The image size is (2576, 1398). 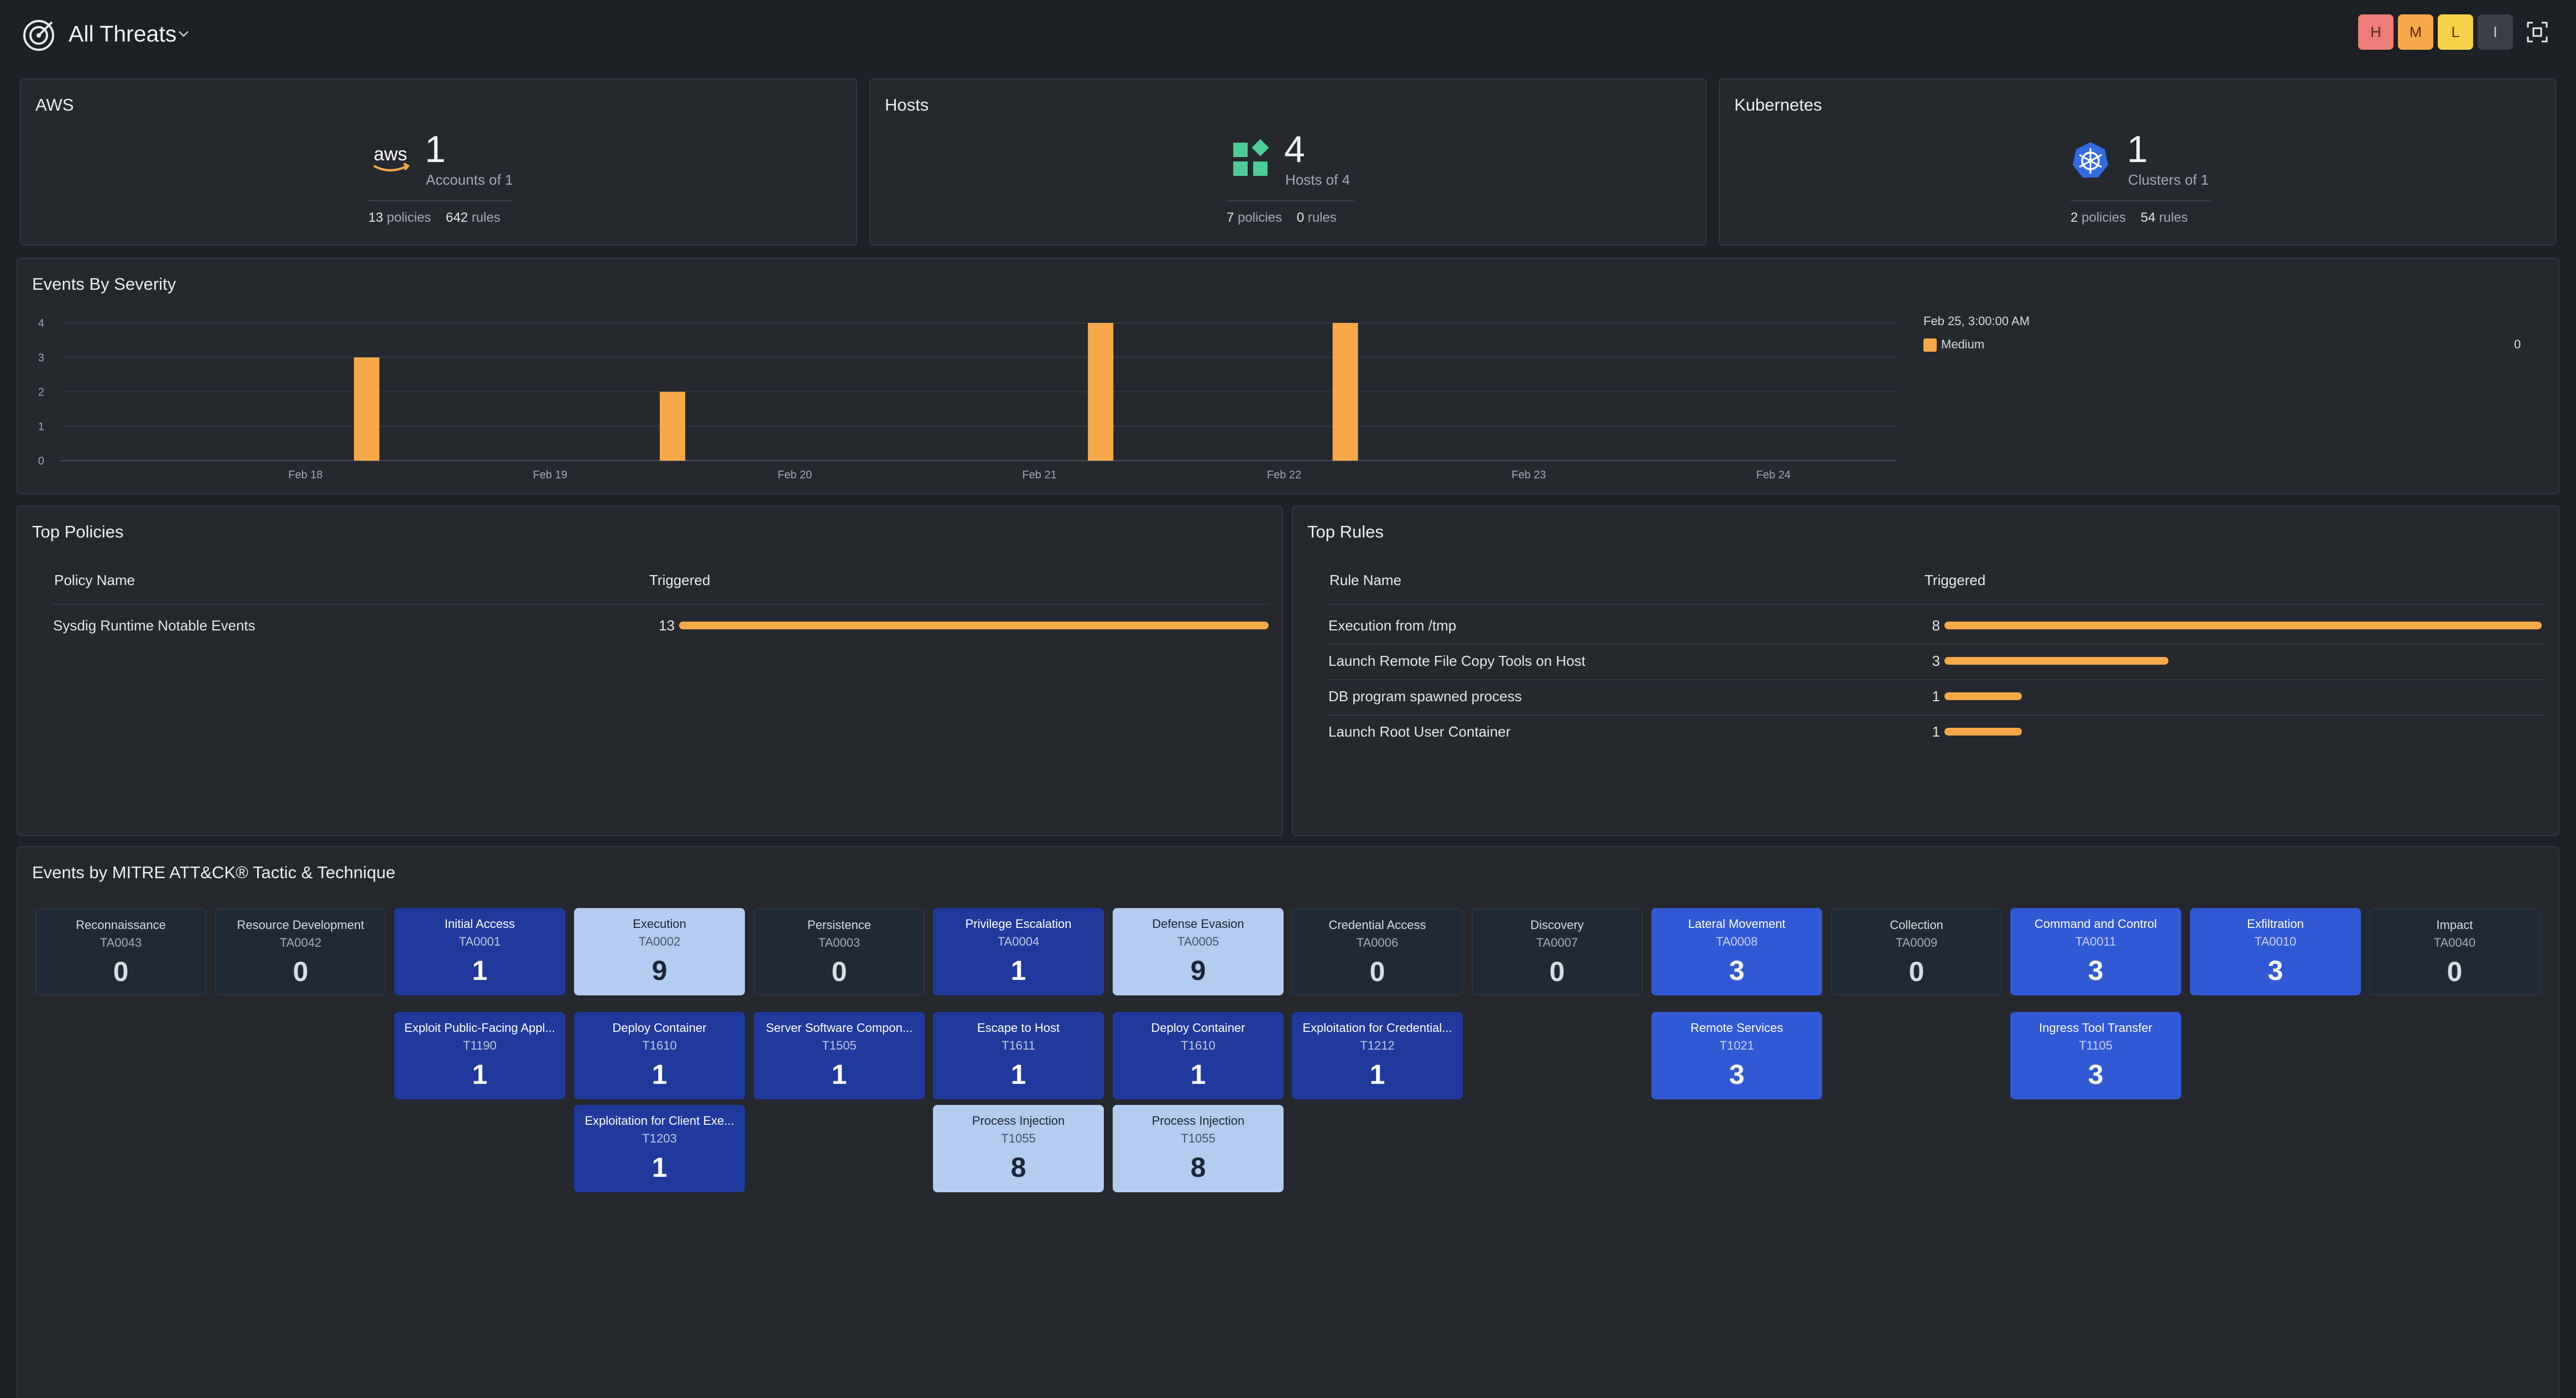 I want to click on card-name: Impact, so click(x=2454, y=925).